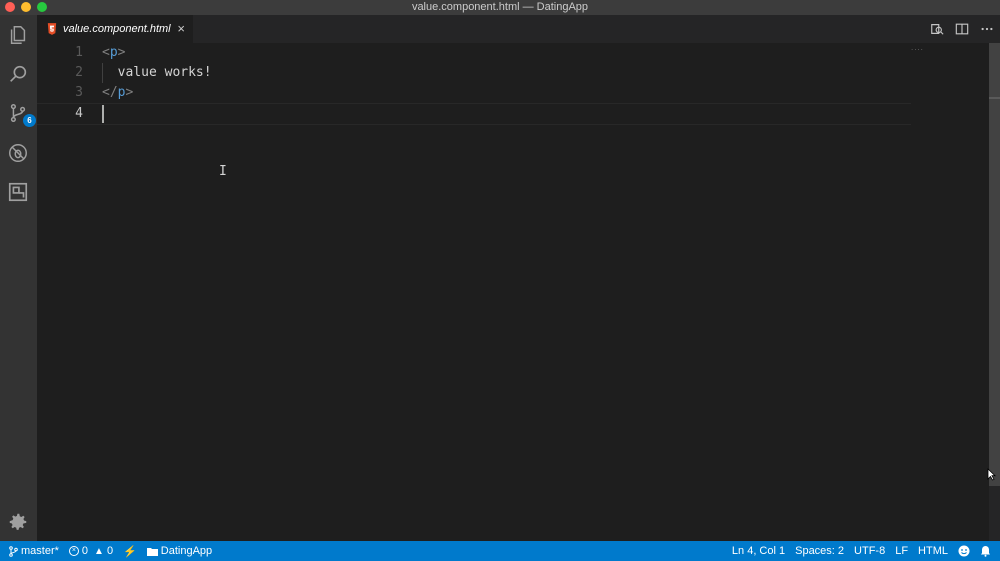  I want to click on branch-name: master*, so click(40, 551).